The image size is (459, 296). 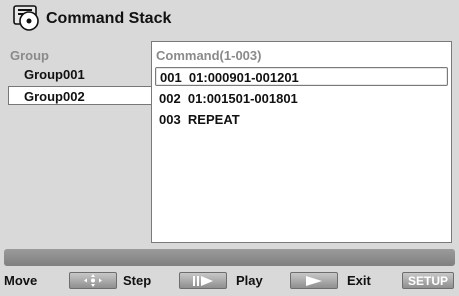 I want to click on command-stack-icon, so click(x=27, y=18).